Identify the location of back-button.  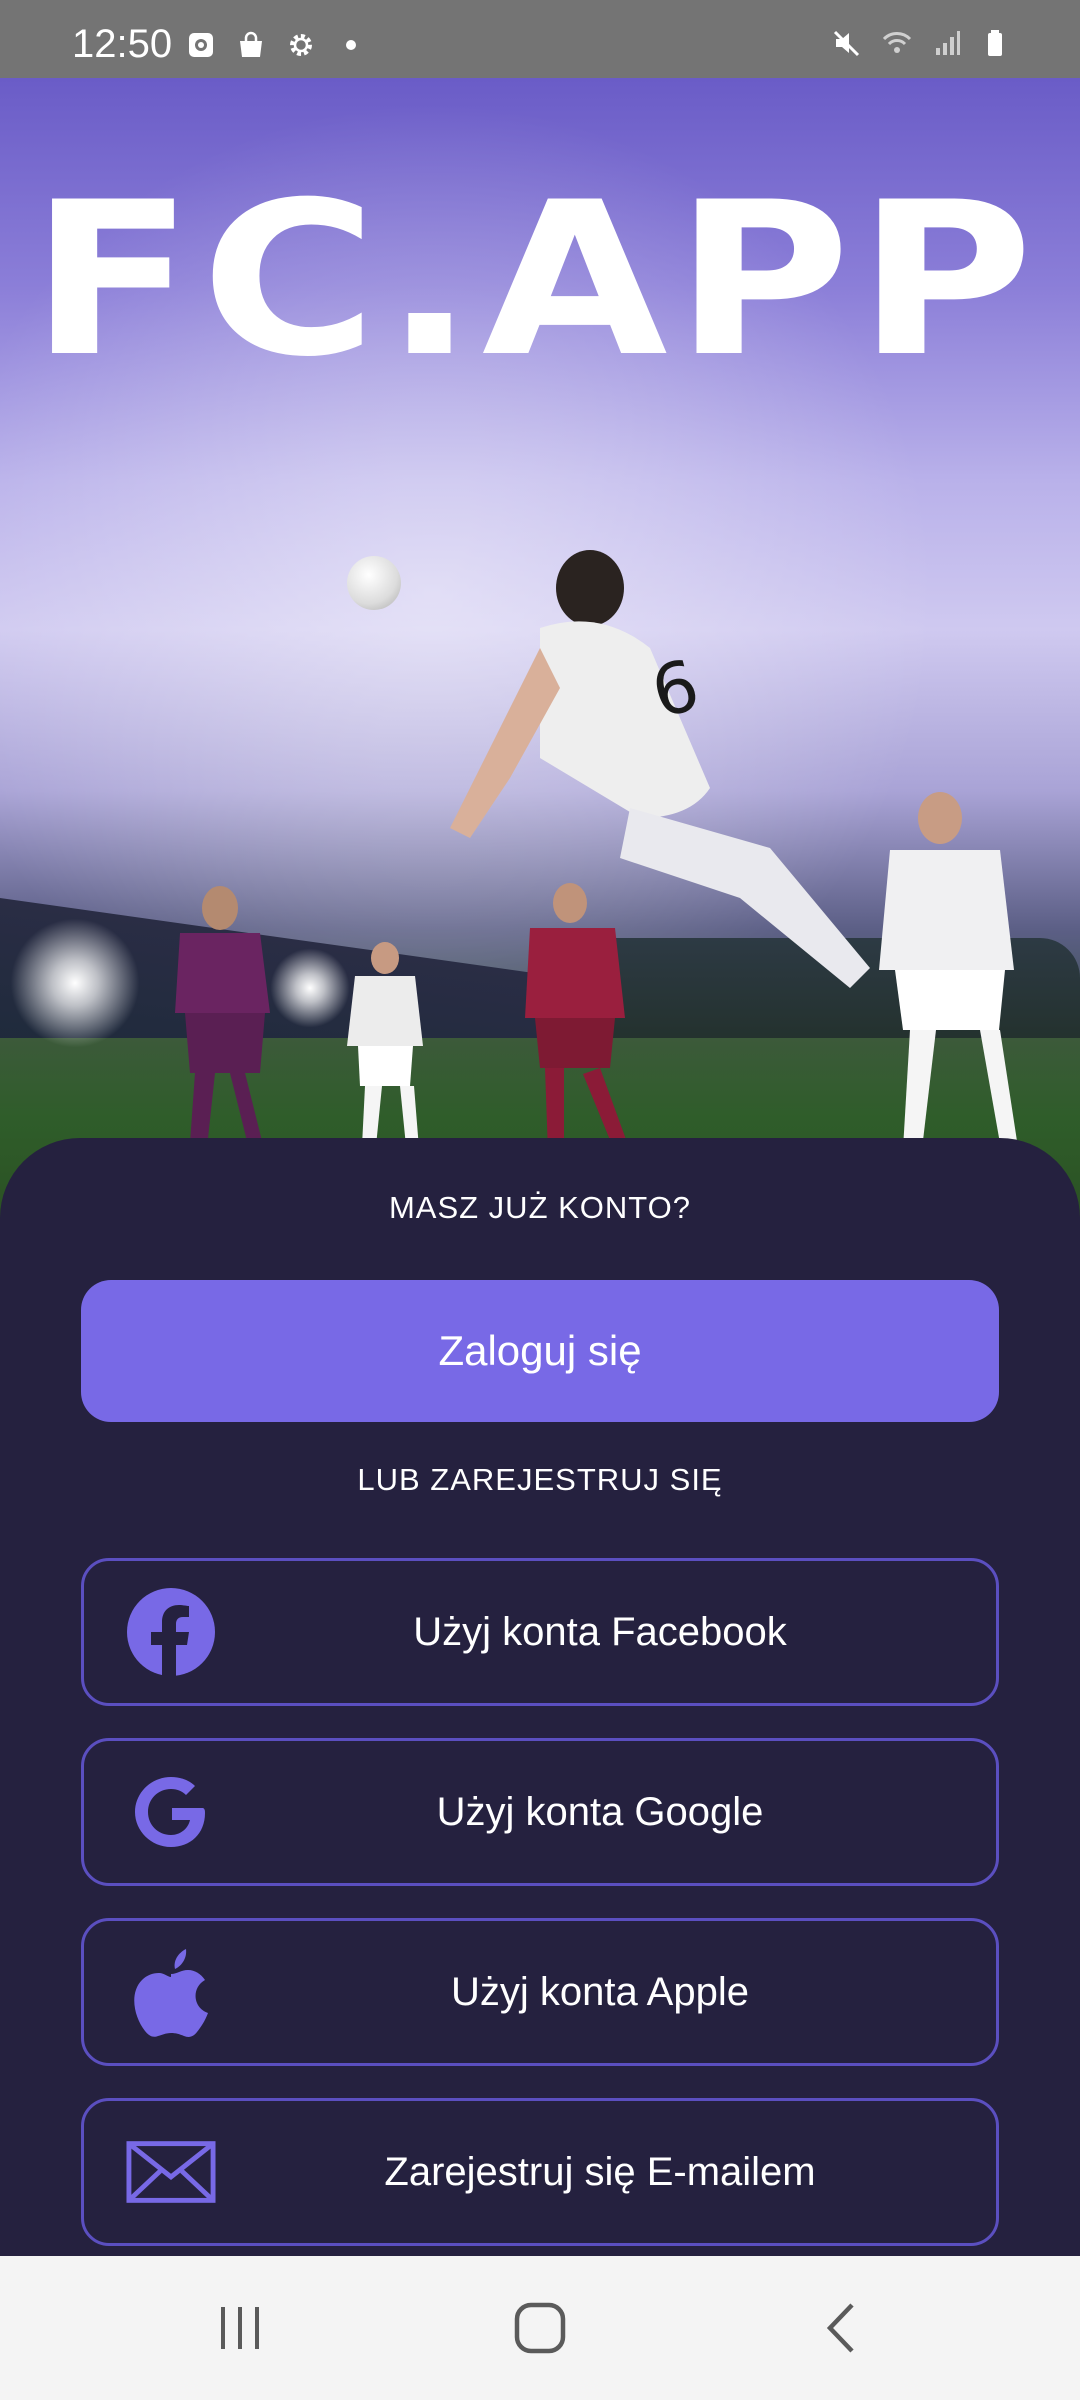
(842, 2328).